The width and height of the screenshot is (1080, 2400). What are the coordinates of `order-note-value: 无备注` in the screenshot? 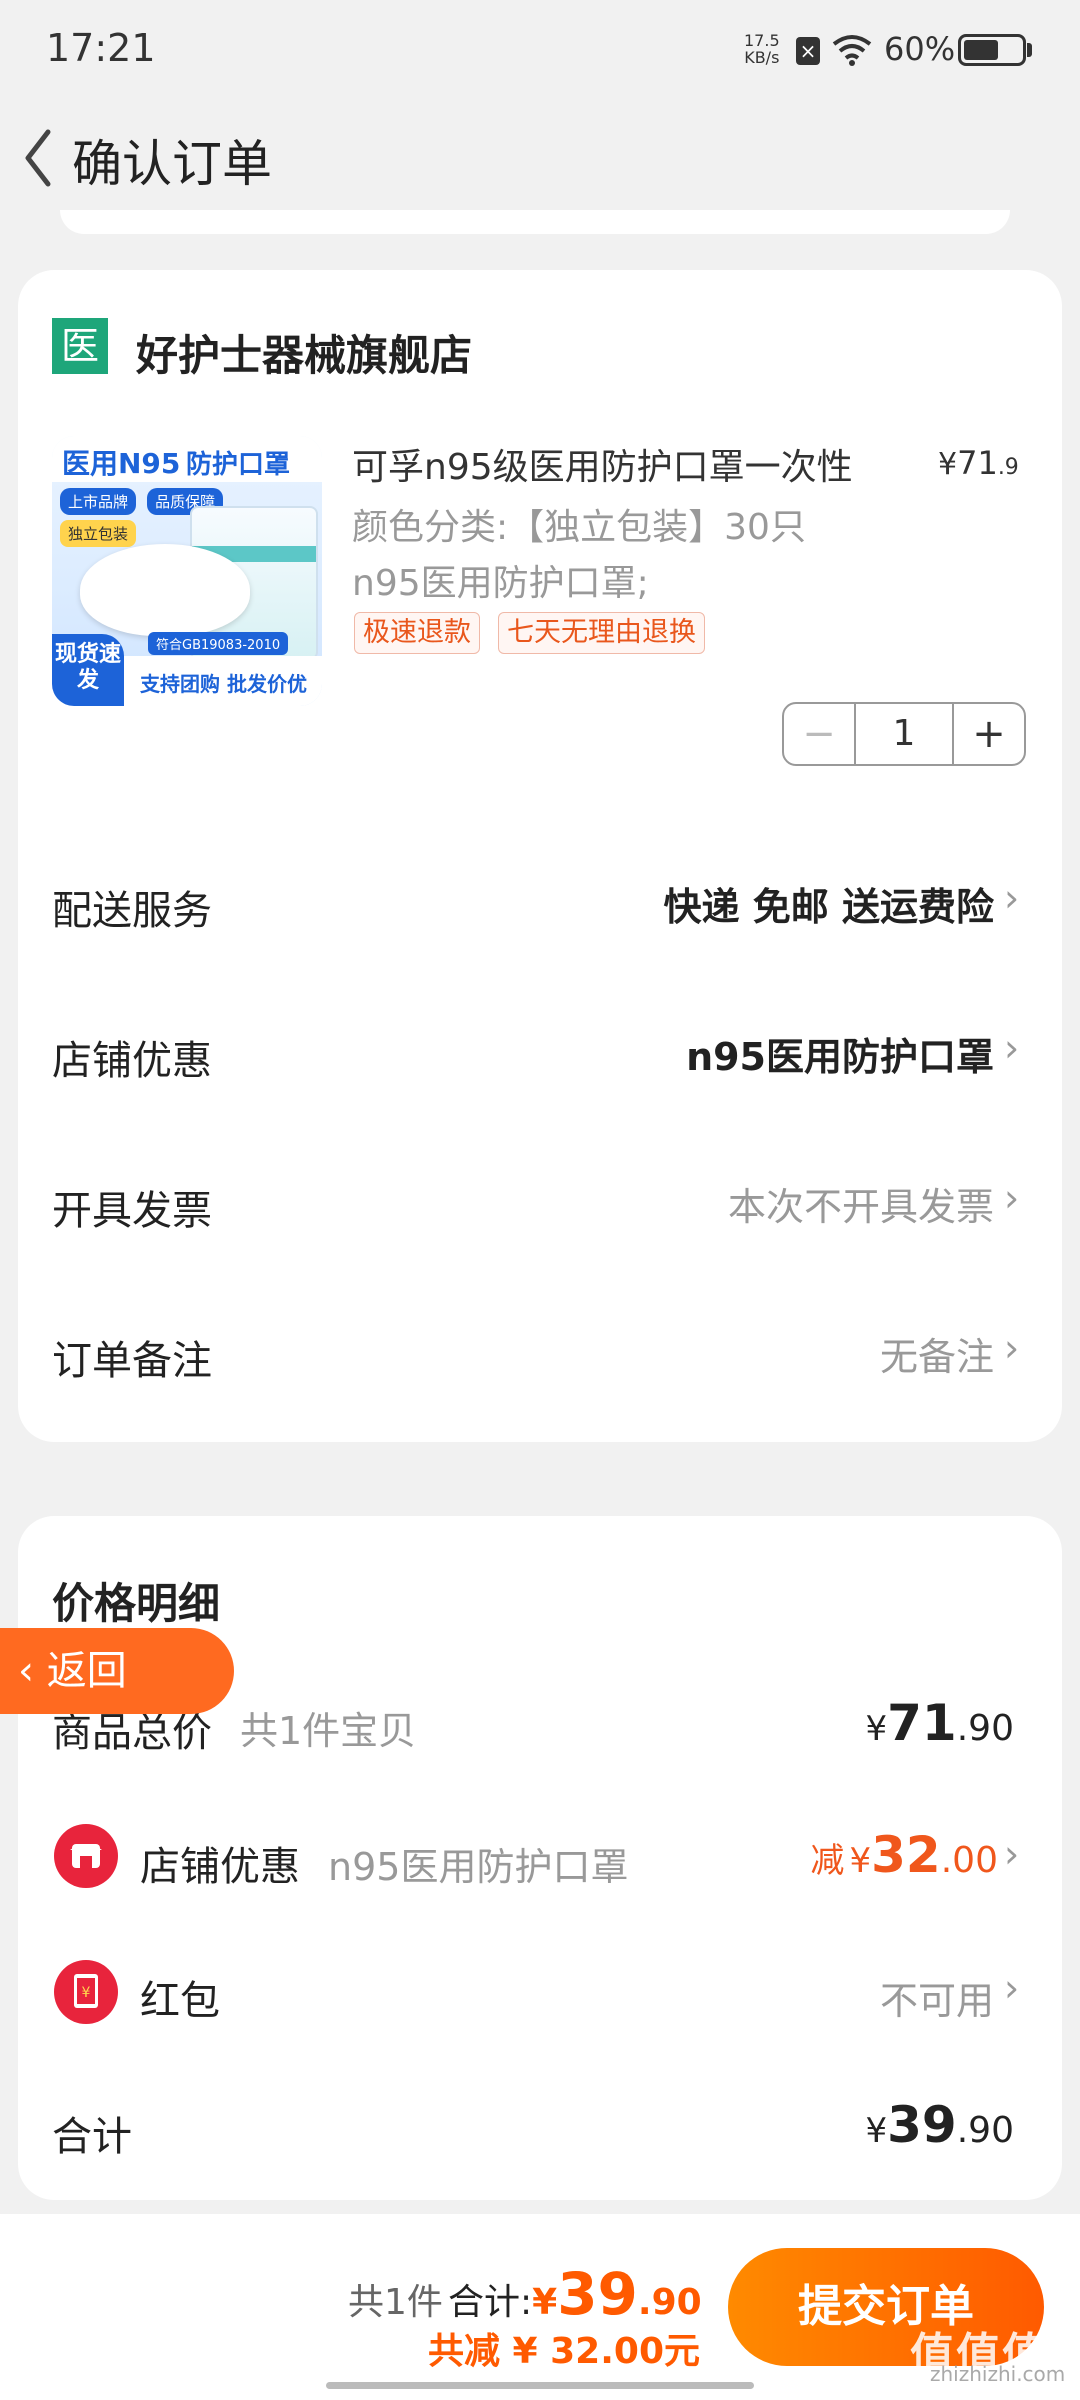 It's located at (937, 1353).